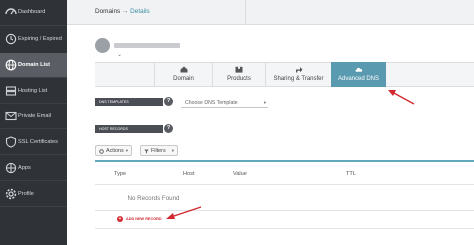  What do you see at coordinates (298, 74) in the screenshot?
I see `tab-sharing-transfer: Sharing & Transfer` at bounding box center [298, 74].